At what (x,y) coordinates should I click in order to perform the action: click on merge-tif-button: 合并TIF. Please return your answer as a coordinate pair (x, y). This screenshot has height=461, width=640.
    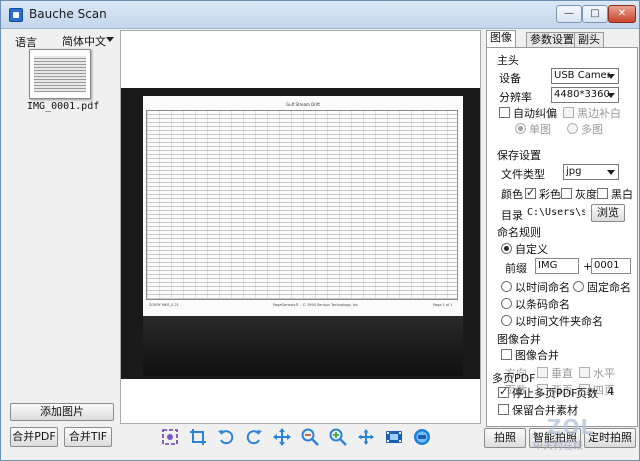
    Looking at the image, I should click on (88, 437).